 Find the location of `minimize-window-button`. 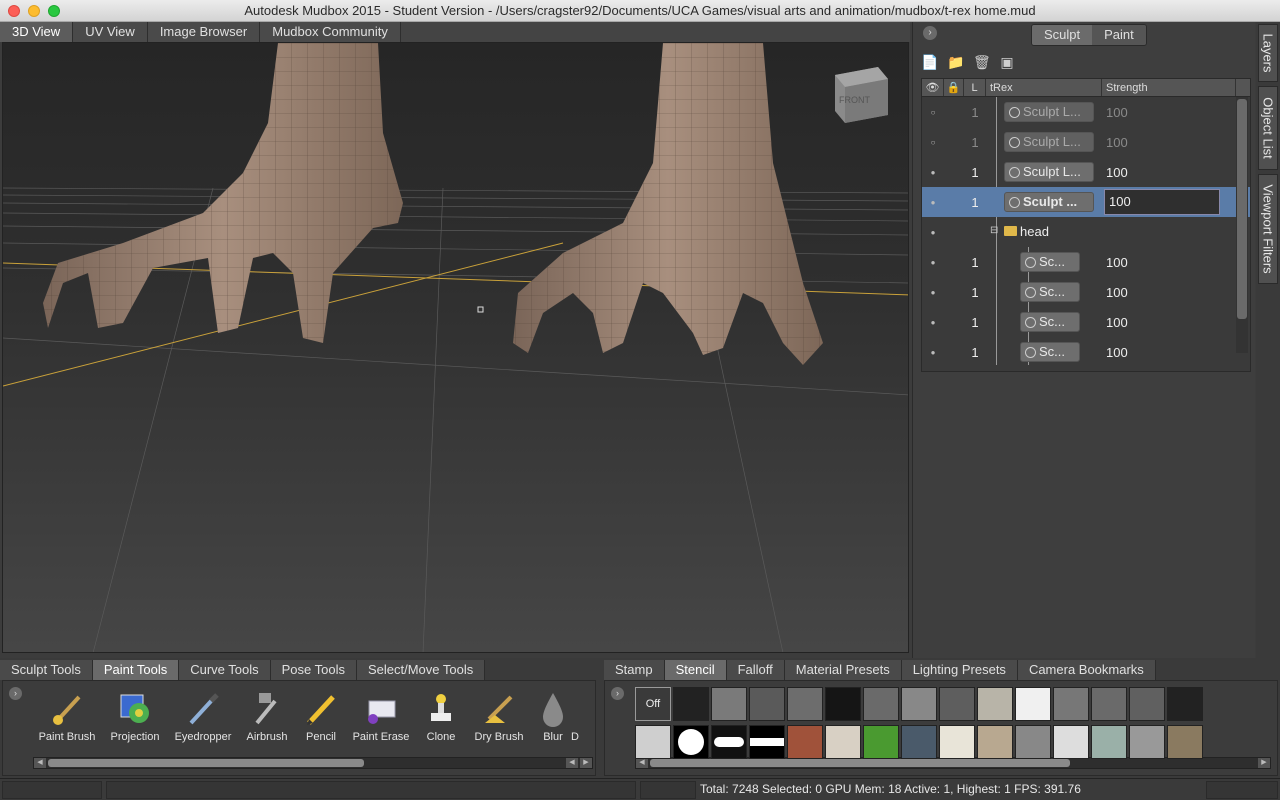

minimize-window-button is located at coordinates (34, 11).